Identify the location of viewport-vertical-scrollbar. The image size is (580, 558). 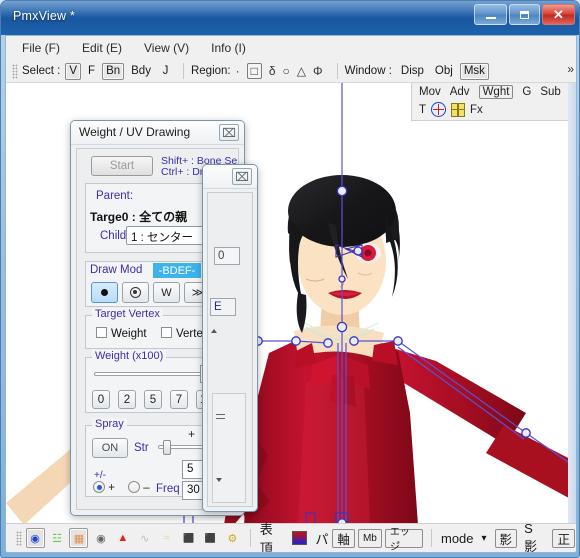
(572, 304).